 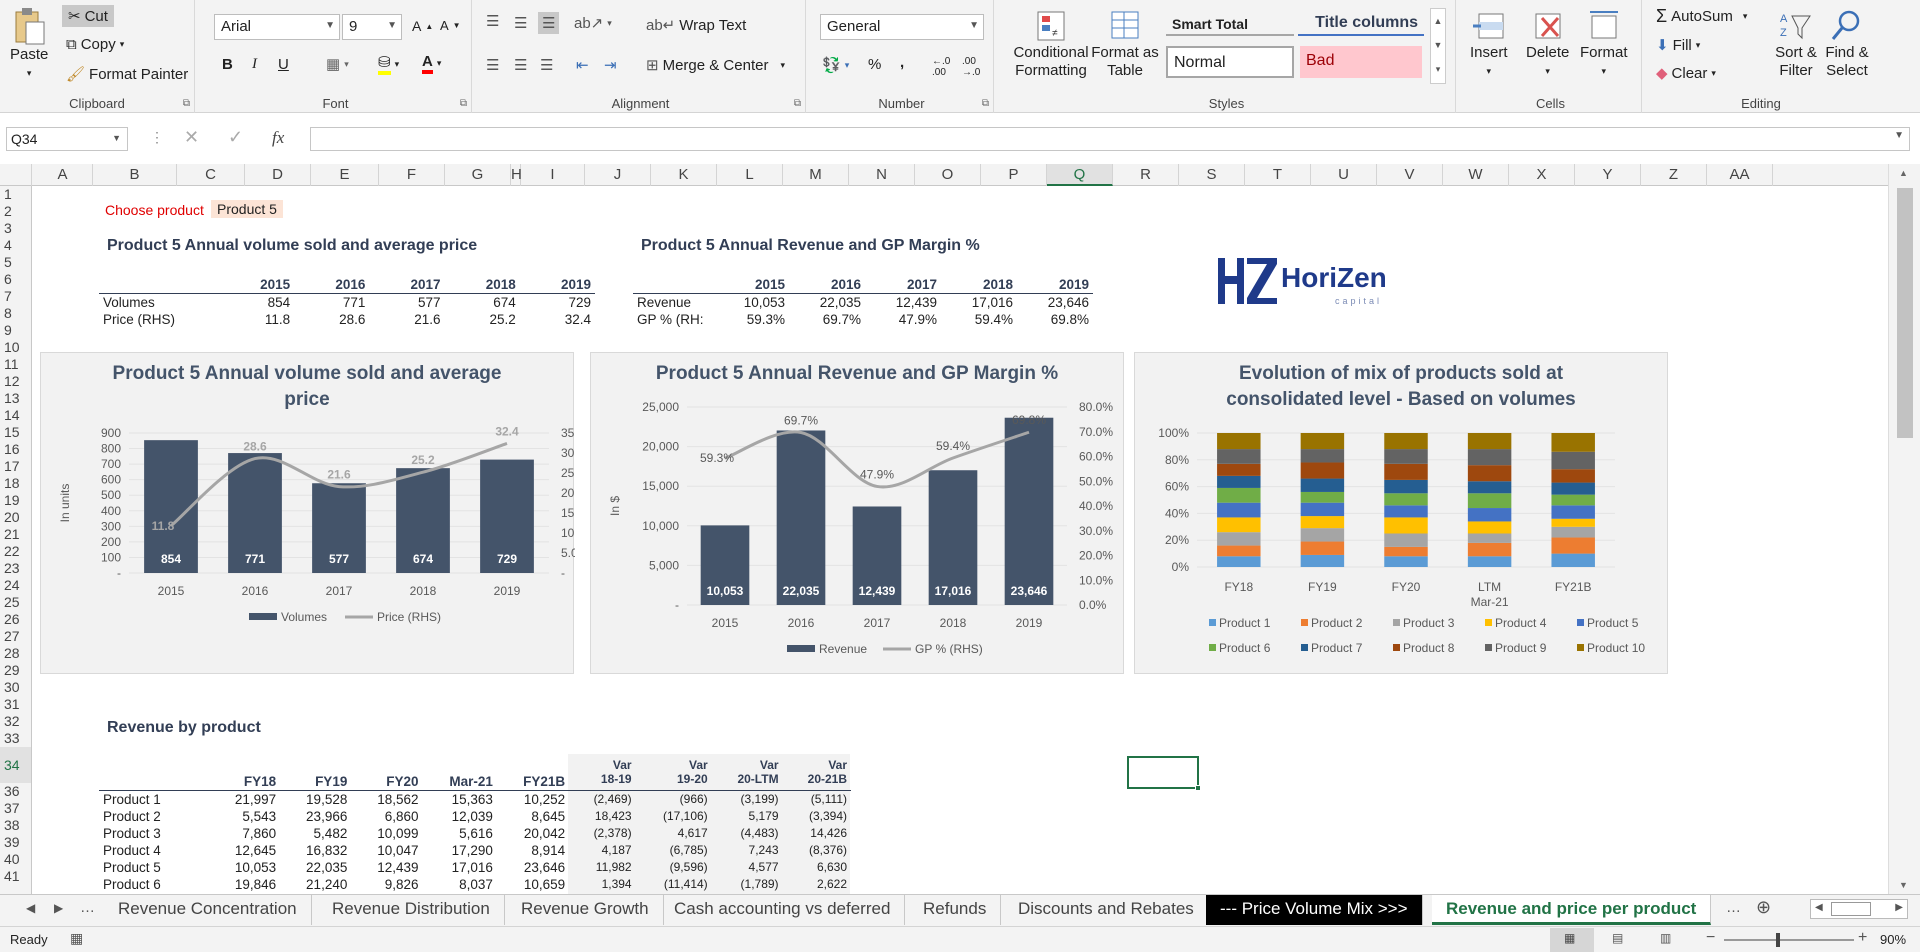 What do you see at coordinates (1904, 529) in the screenshot?
I see `vertical-scrollbar: ▲ ▼` at bounding box center [1904, 529].